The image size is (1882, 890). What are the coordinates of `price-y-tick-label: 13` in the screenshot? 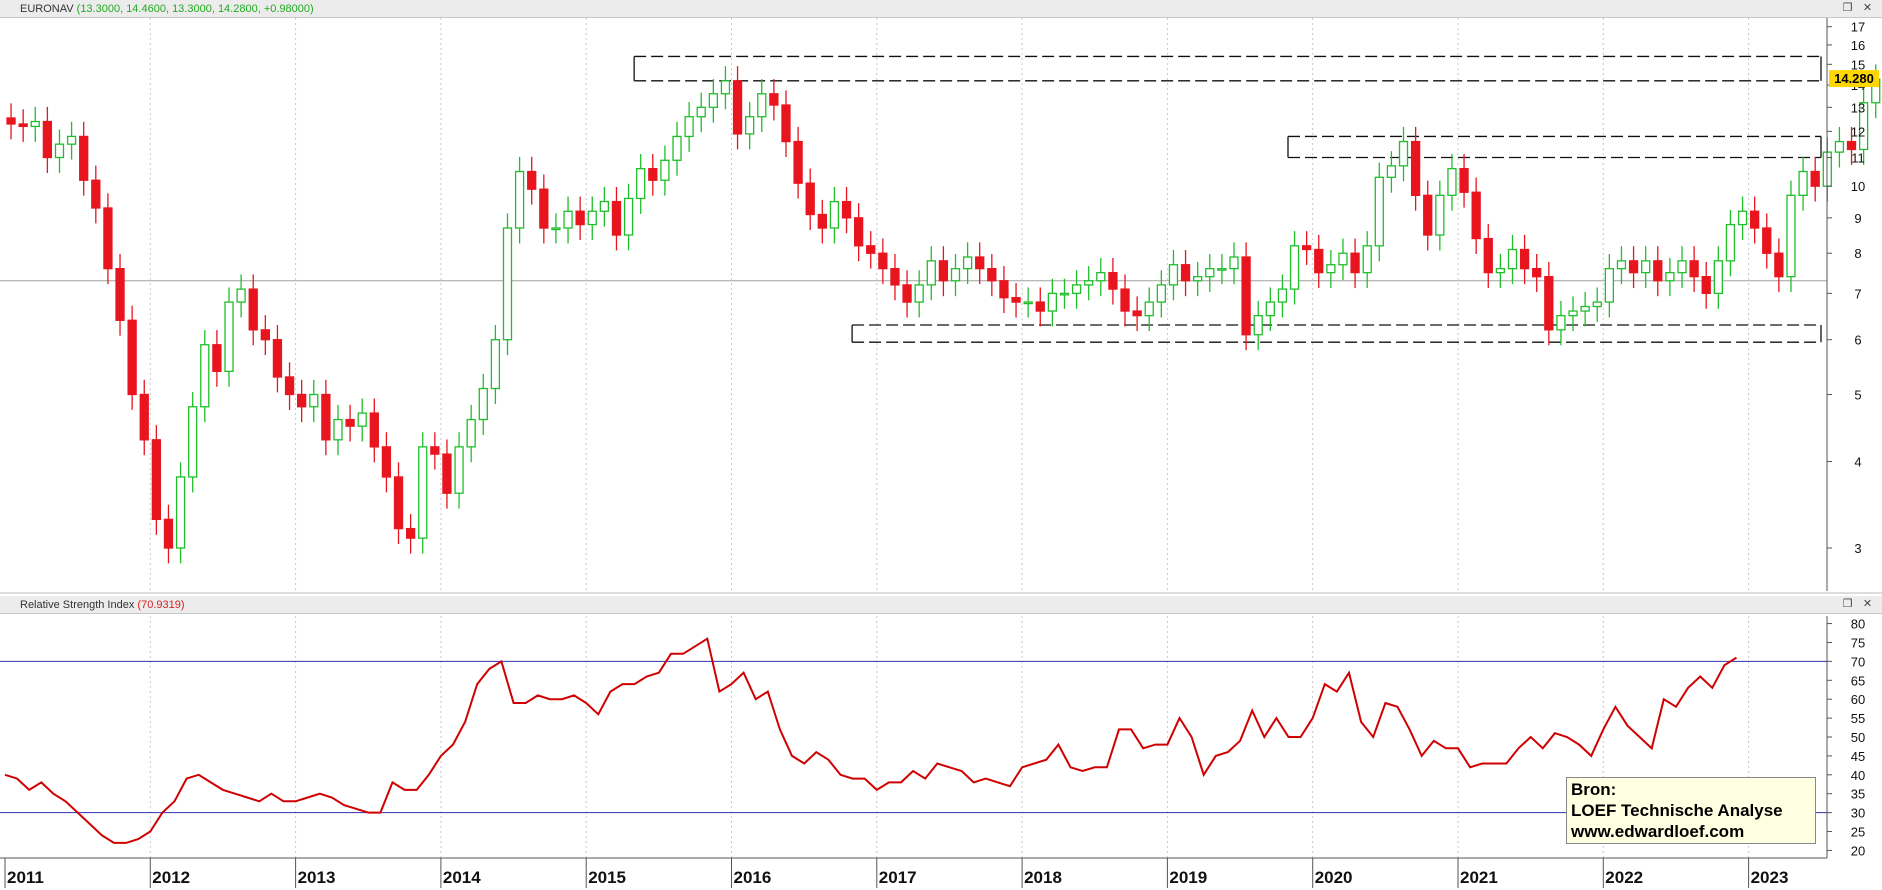 It's located at (1858, 107).